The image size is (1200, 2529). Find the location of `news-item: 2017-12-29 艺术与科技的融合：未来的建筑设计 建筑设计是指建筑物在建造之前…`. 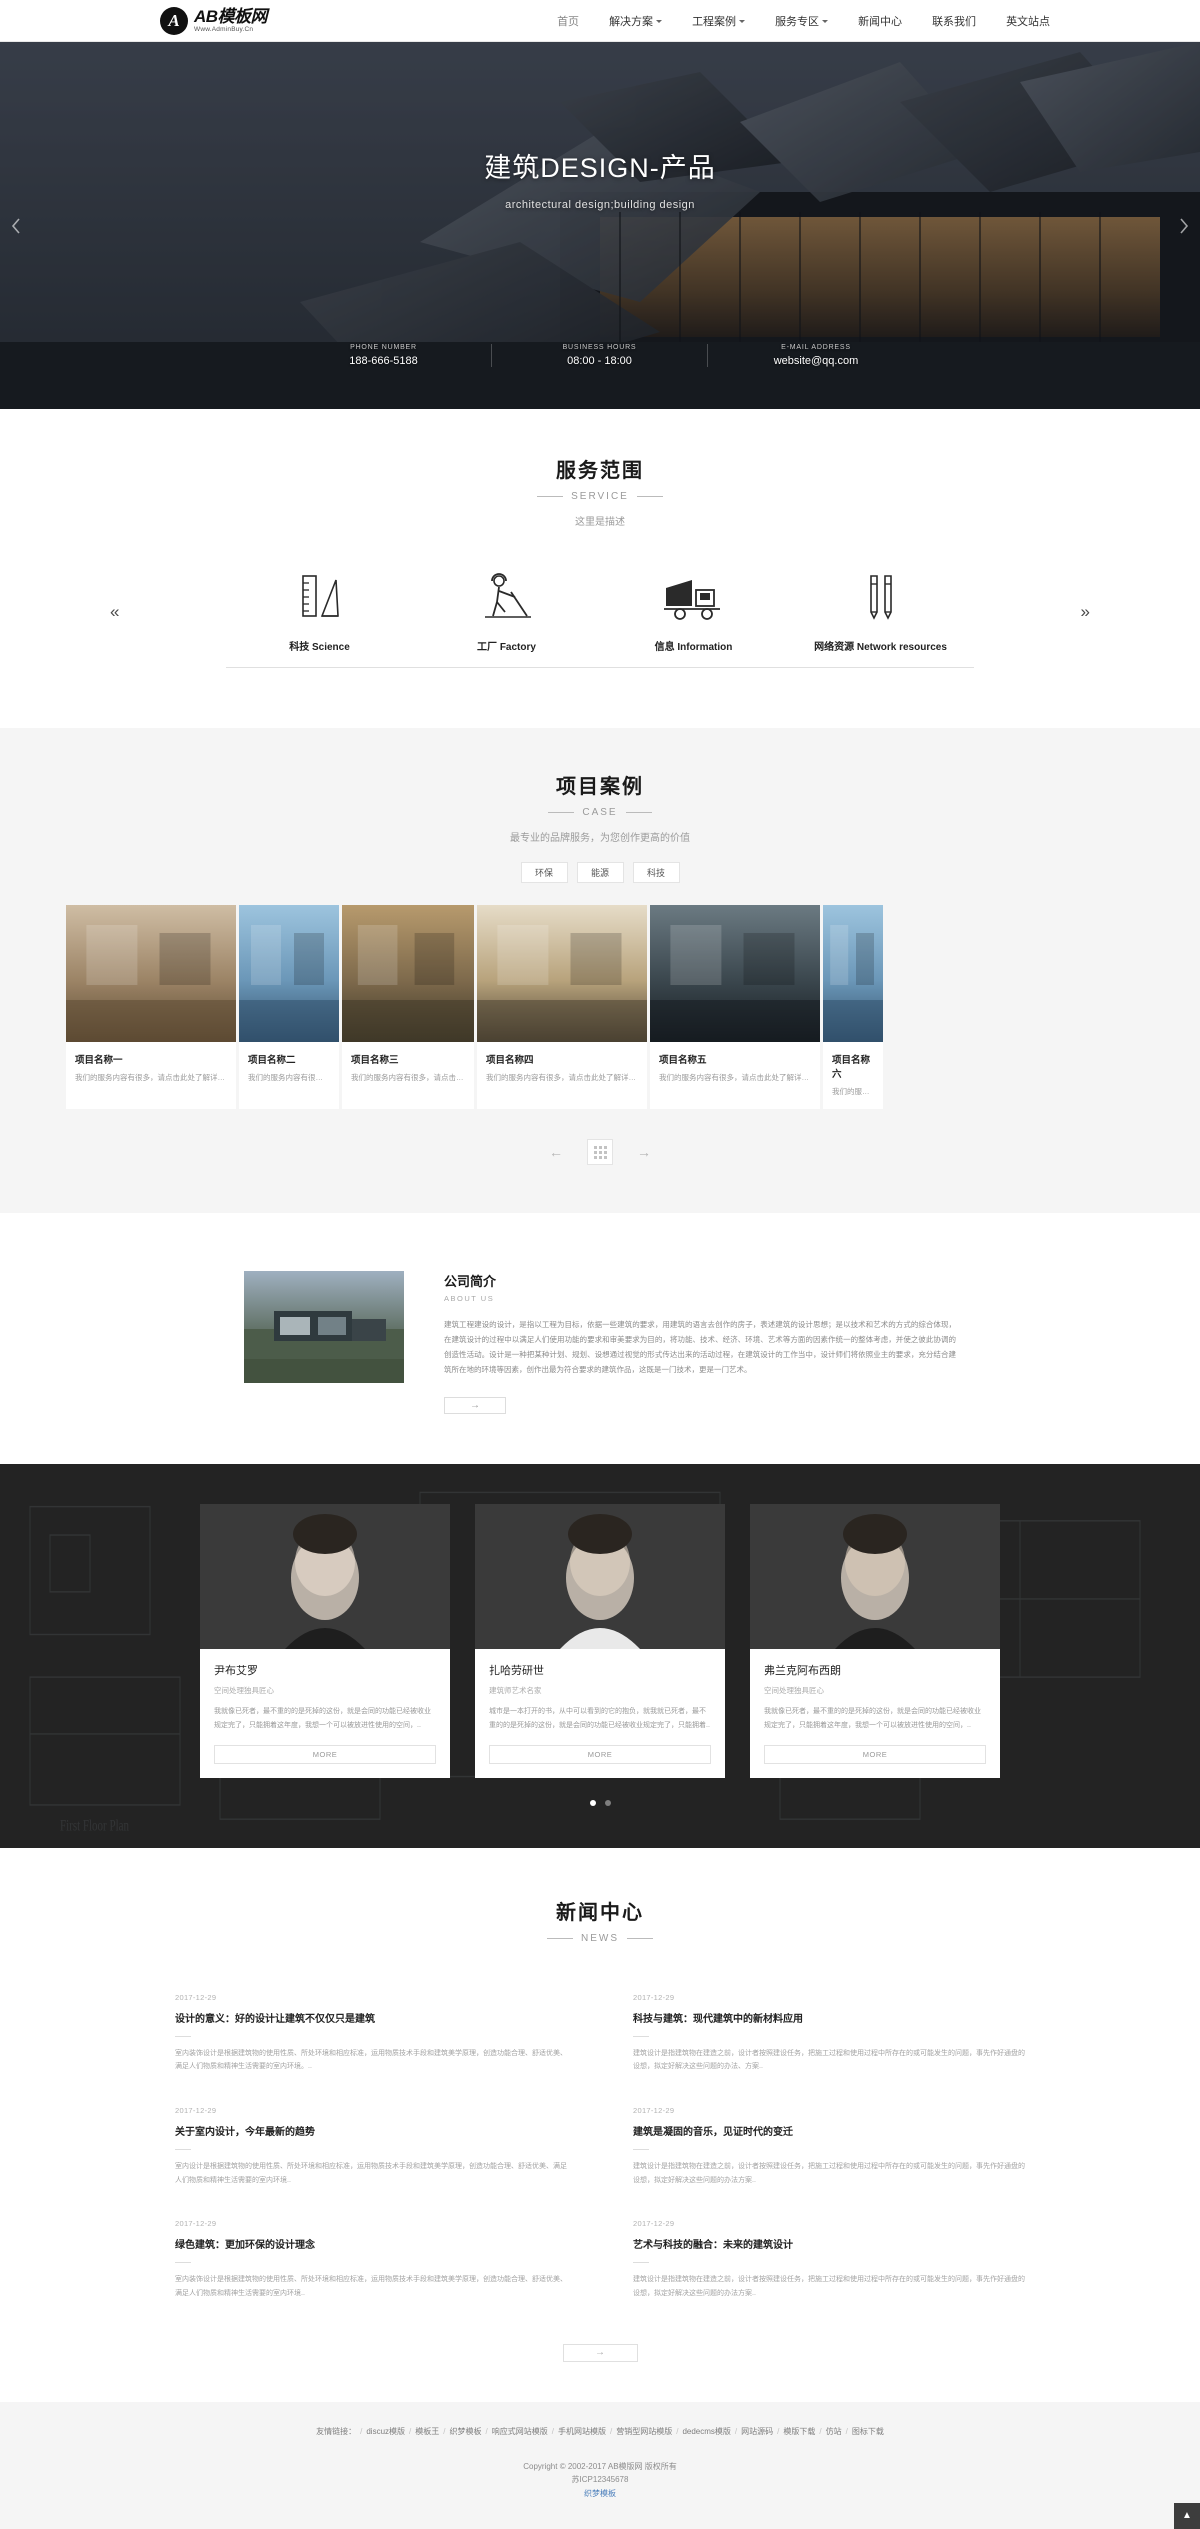

news-item: 2017-12-29 艺术与科技的融合：未来的建筑设计 建筑设计是指建筑物在建造之前… is located at coordinates (829, 2260).